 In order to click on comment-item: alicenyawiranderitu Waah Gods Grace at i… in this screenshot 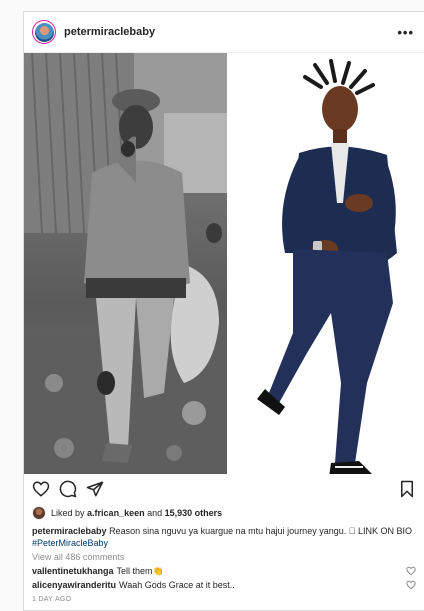, I will do `click(224, 584)`.